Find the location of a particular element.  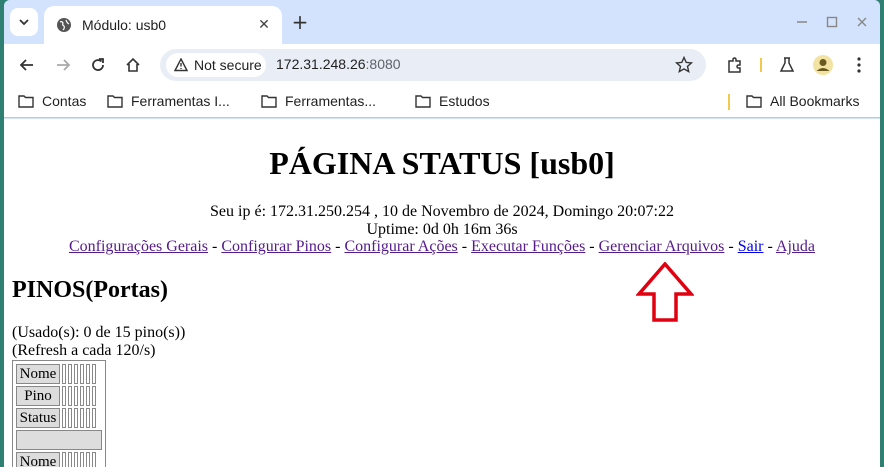

section-title: PINOS(Portas) is located at coordinates (90, 290).